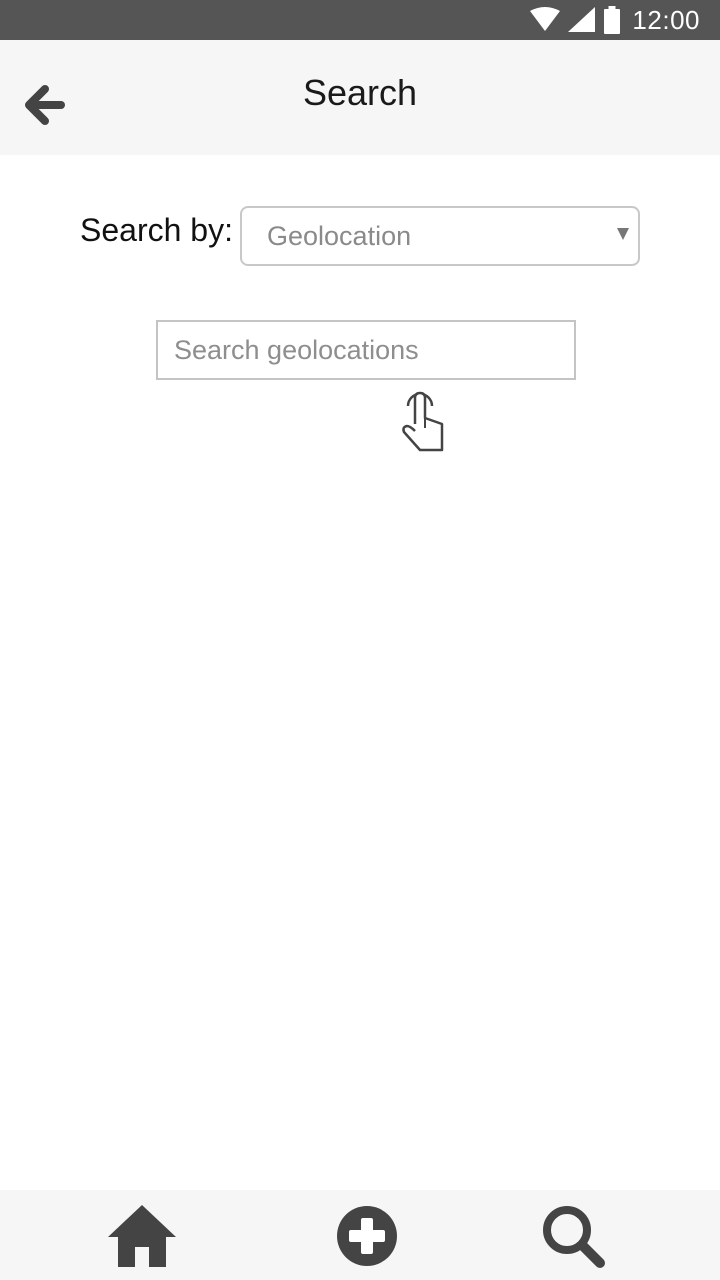  I want to click on bottom-nav, so click(360, 1235).